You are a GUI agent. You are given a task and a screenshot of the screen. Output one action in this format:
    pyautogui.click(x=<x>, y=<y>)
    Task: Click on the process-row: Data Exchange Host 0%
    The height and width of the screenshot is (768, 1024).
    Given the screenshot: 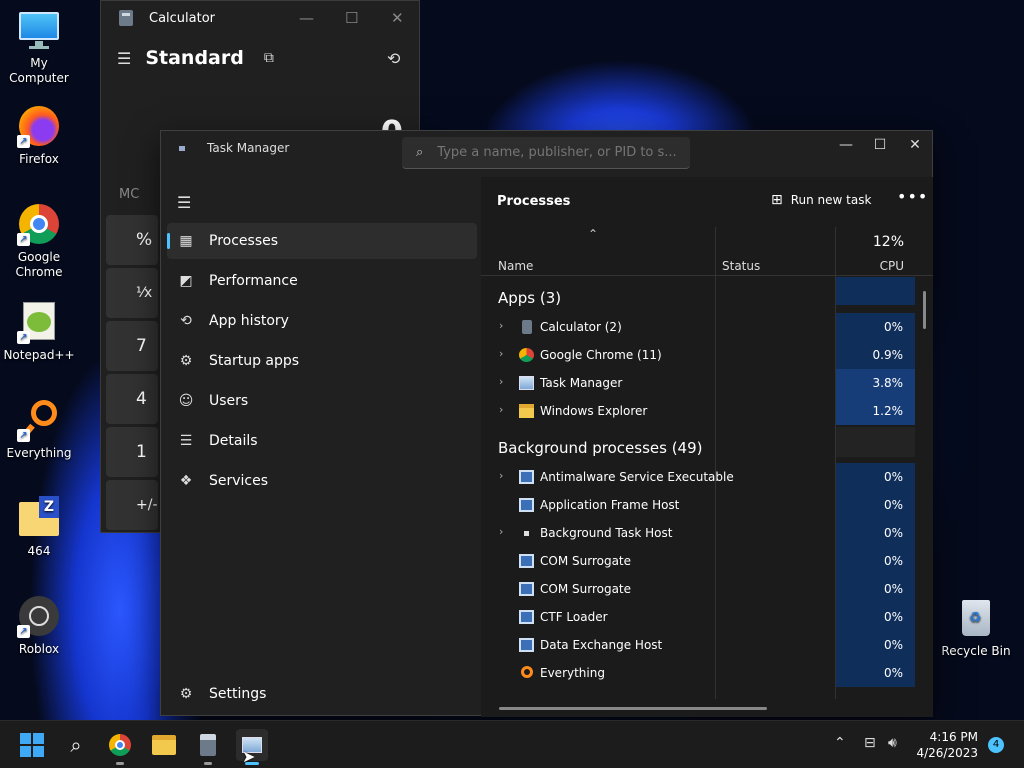 What is the action you would take?
    pyautogui.click(x=698, y=645)
    